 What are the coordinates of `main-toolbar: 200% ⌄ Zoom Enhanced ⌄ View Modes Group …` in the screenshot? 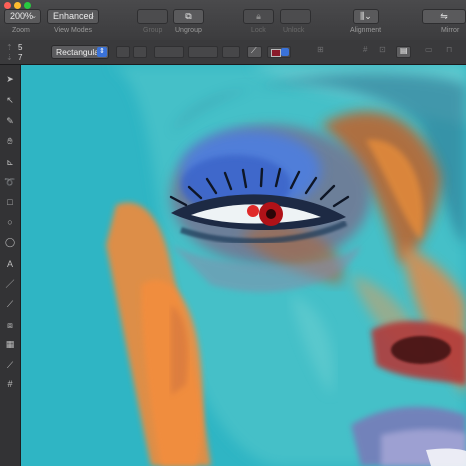 It's located at (233, 20).